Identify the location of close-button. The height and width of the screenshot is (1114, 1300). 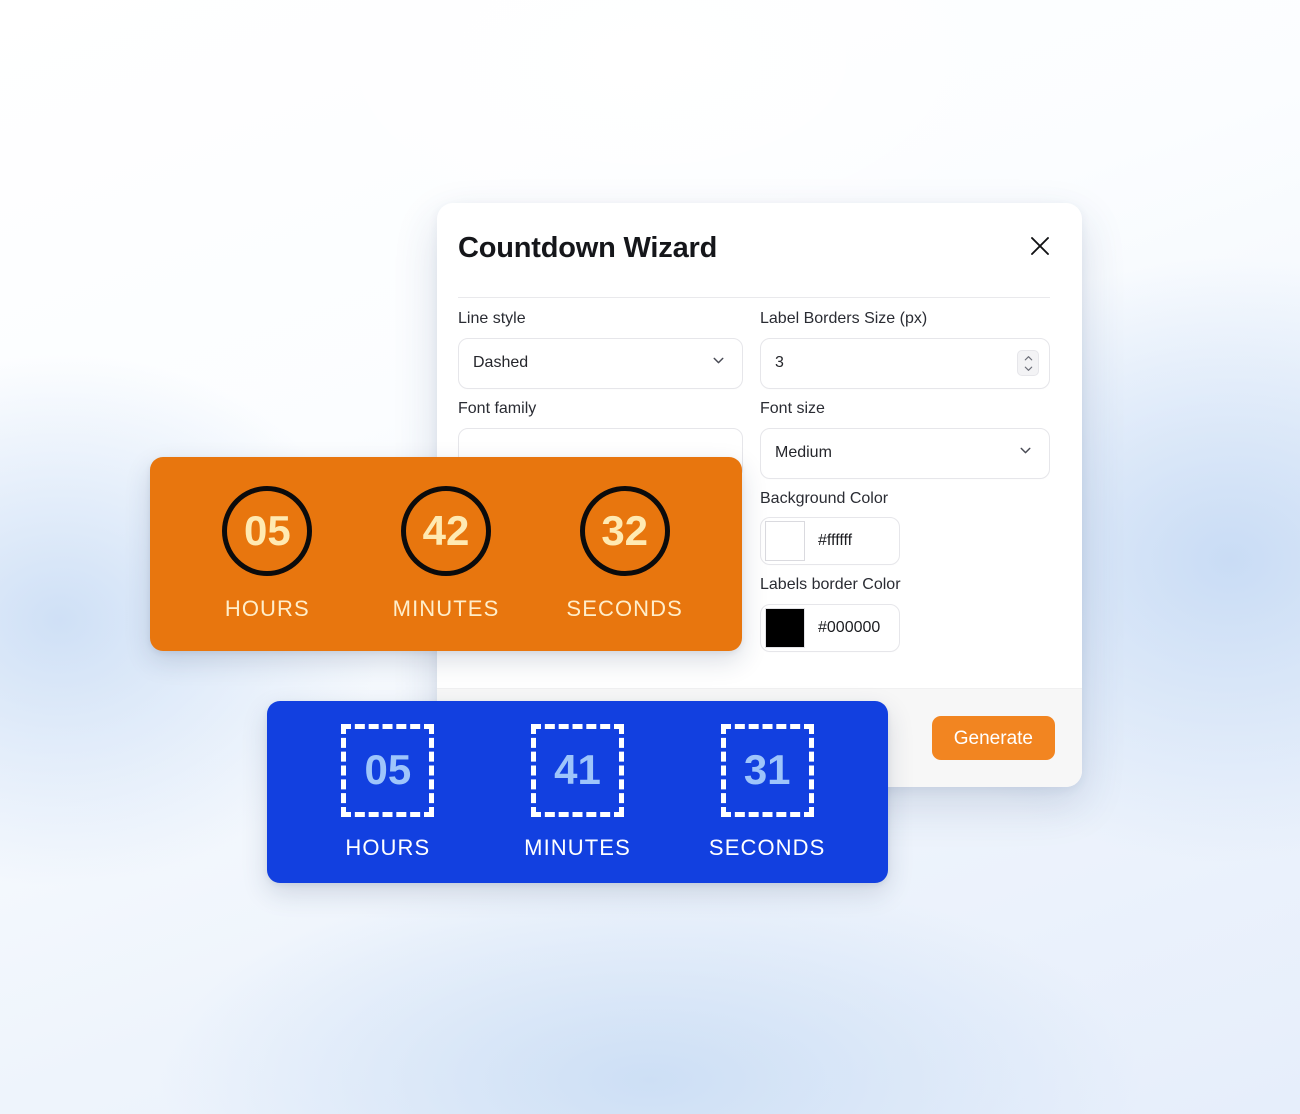
(1040, 246).